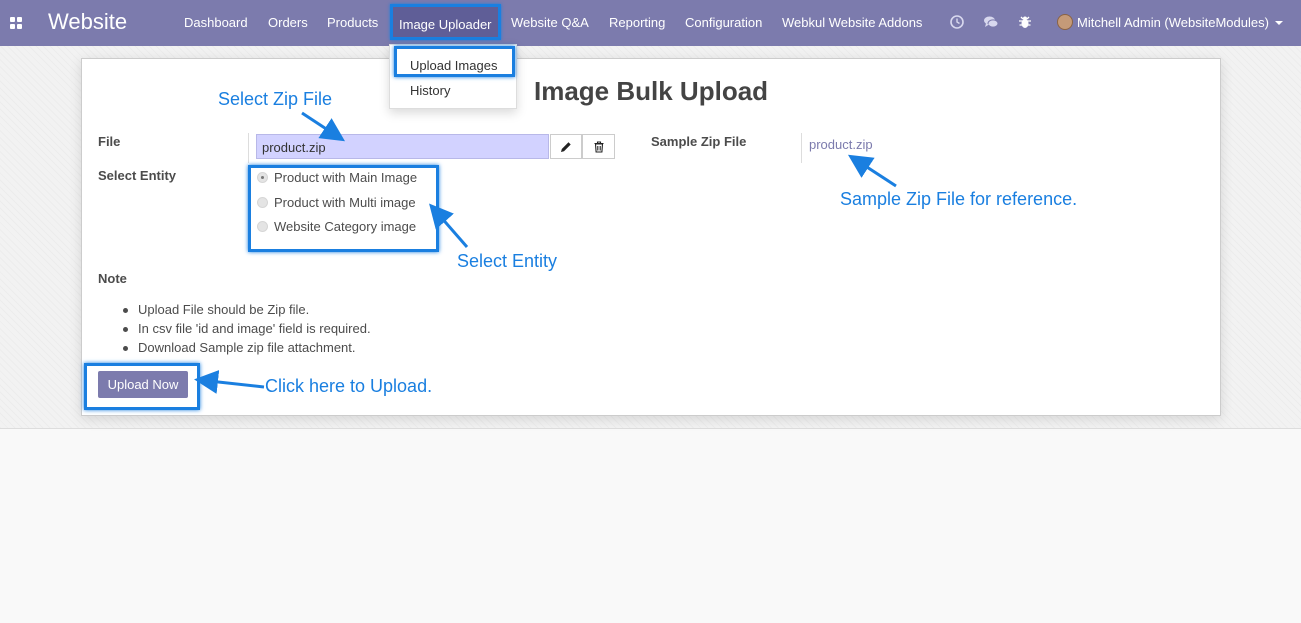 Image resolution: width=1301 pixels, height=623 pixels. Describe the element at coordinates (699, 141) in the screenshot. I see `sample-zip-label: Sample Zip File` at that location.